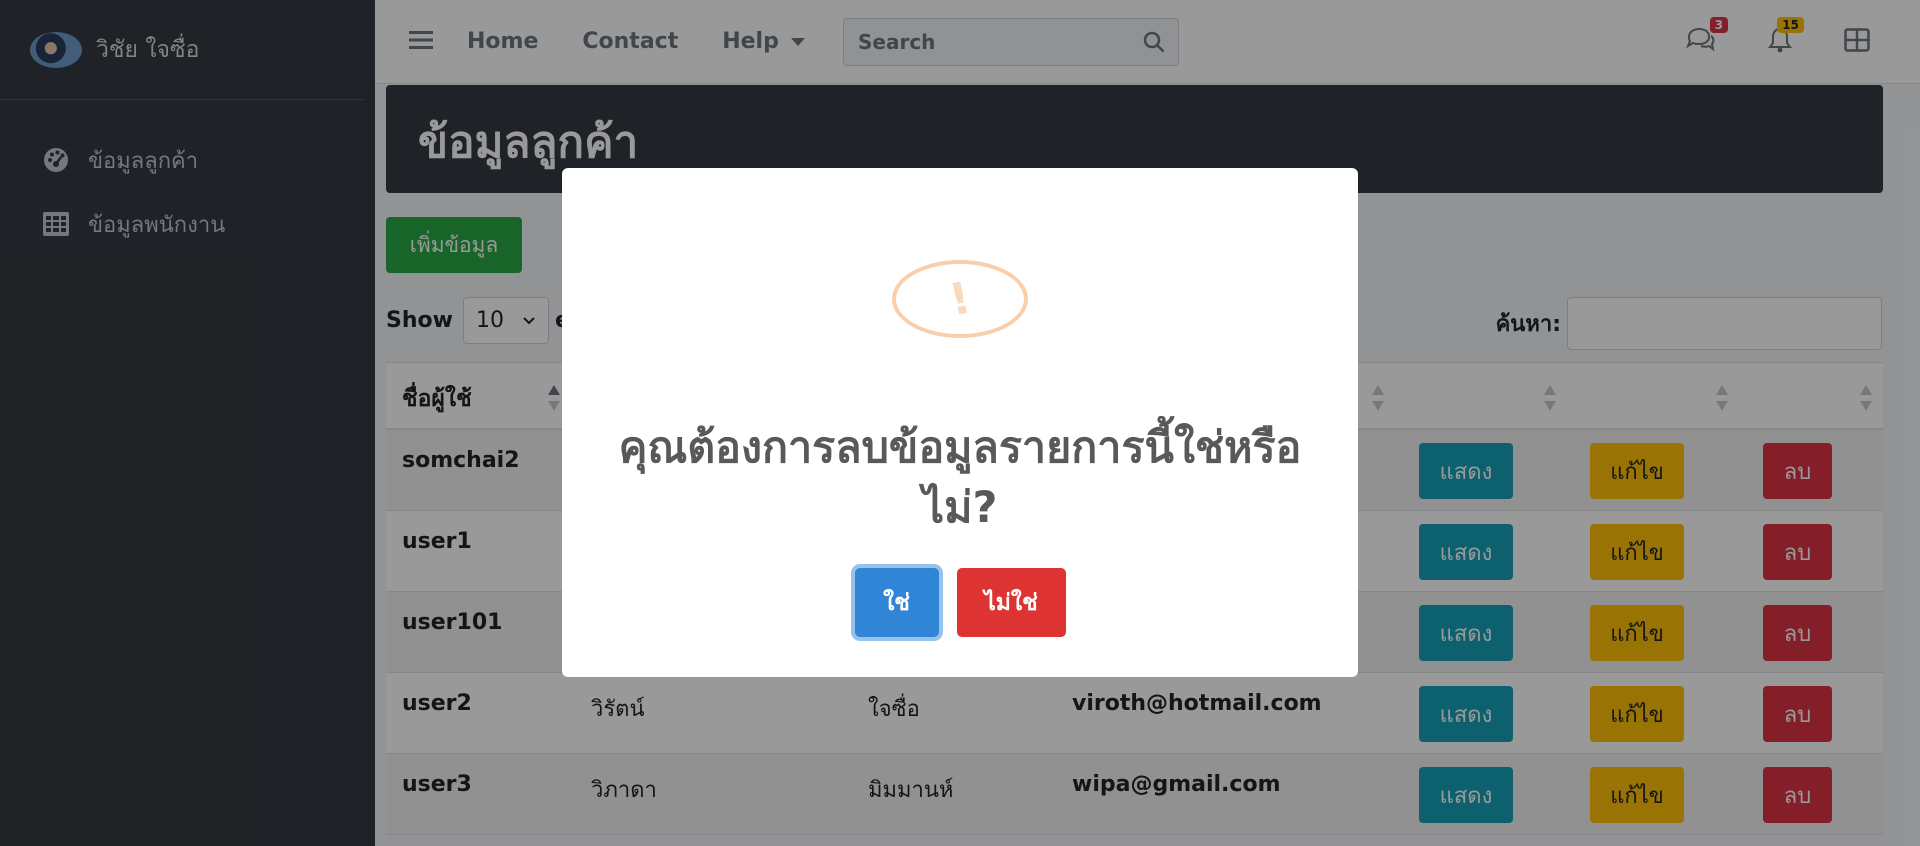 The height and width of the screenshot is (846, 1920). I want to click on confirm-button: ใช่, so click(896, 602).